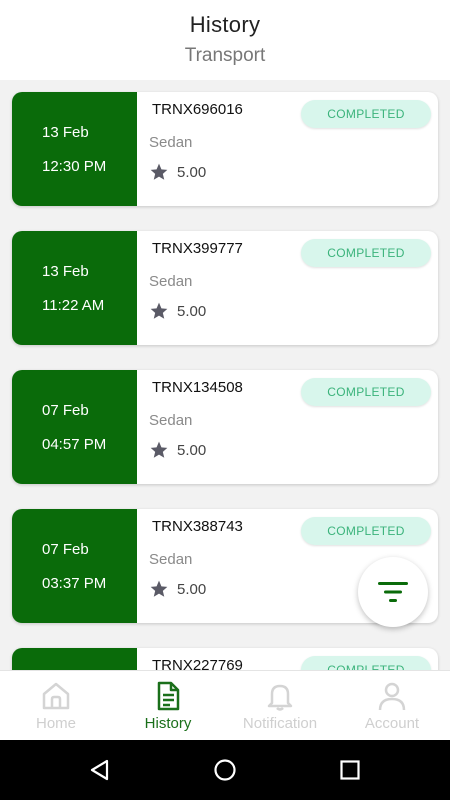 This screenshot has width=450, height=800. I want to click on app-header: History Transport, so click(225, 40).